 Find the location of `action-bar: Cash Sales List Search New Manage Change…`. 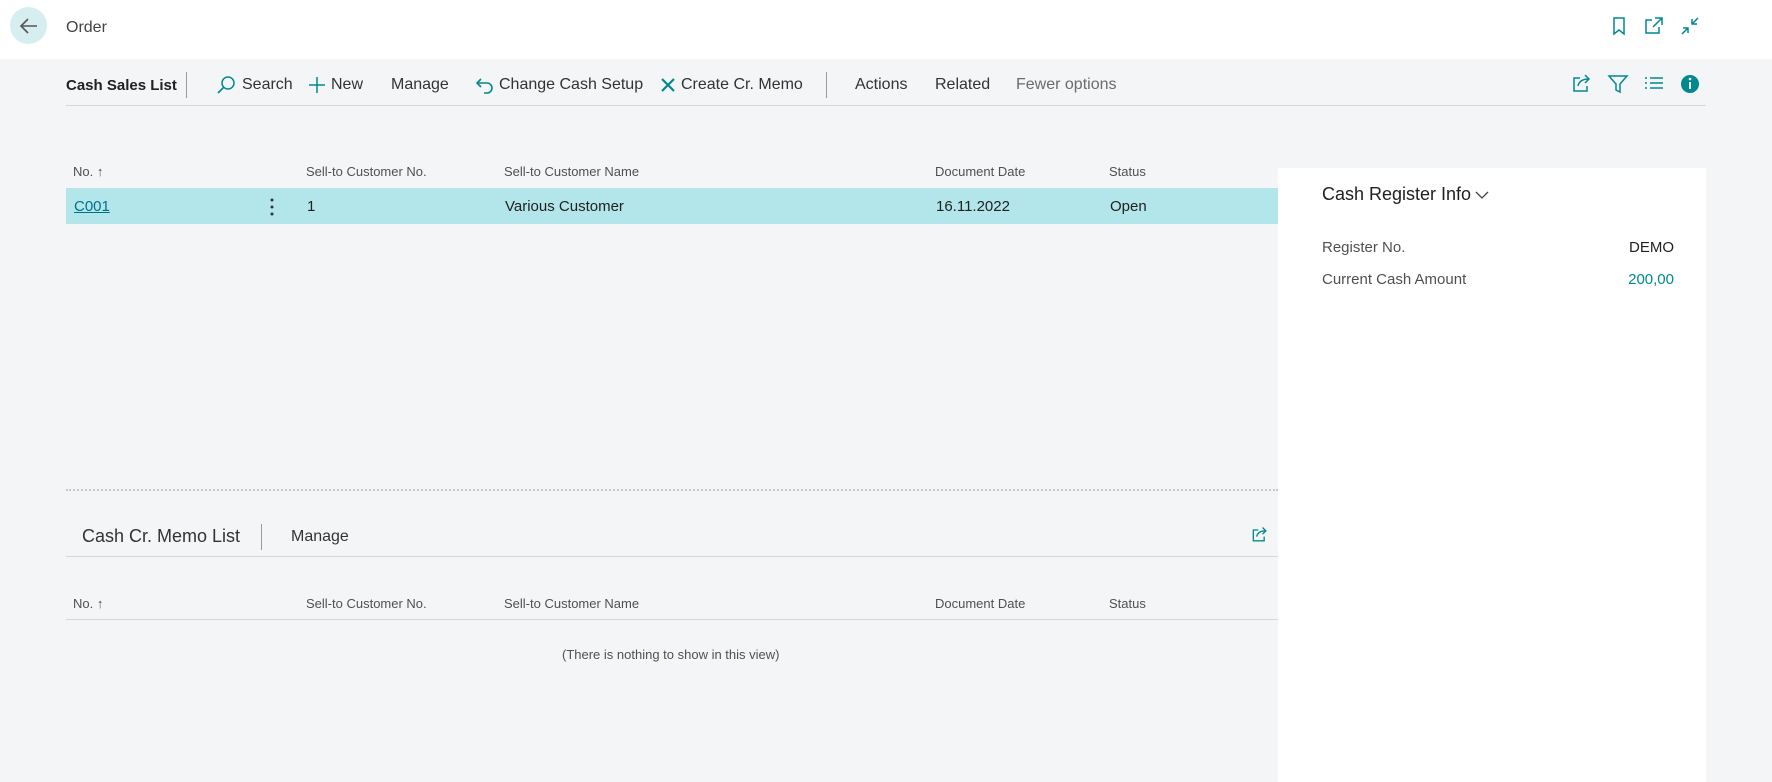

action-bar: Cash Sales List Search New Manage Change… is located at coordinates (886, 88).